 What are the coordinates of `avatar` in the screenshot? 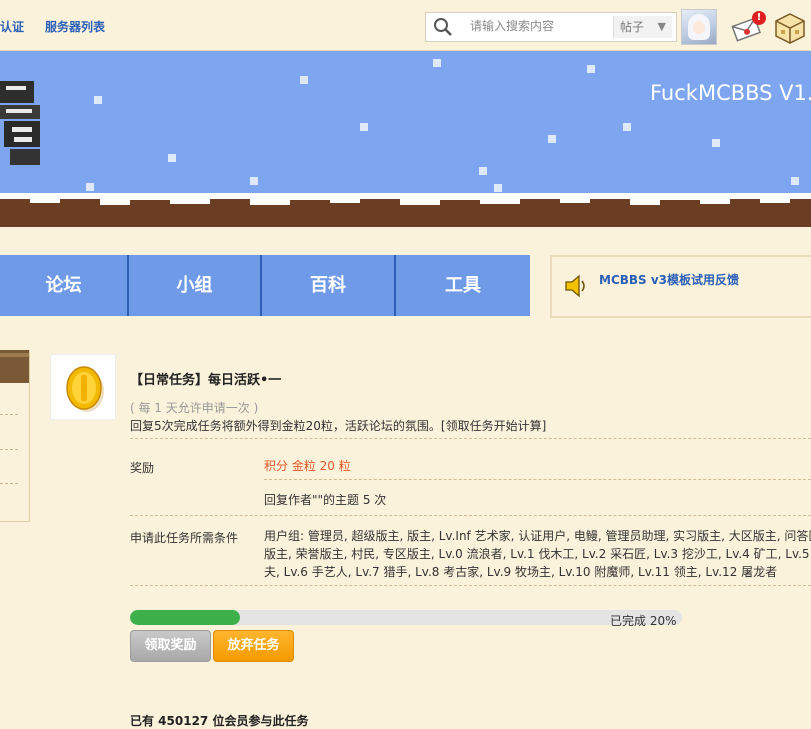 It's located at (699, 27).